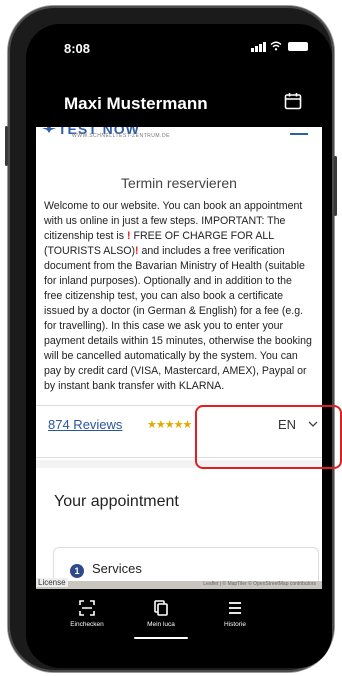  Describe the element at coordinates (299, 134) in the screenshot. I see `menu-icon` at that location.